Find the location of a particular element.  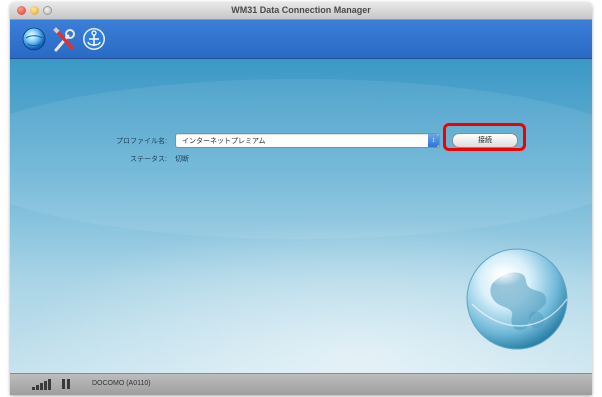

title-bar: WM31 Data Connection Manager is located at coordinates (301, 11).